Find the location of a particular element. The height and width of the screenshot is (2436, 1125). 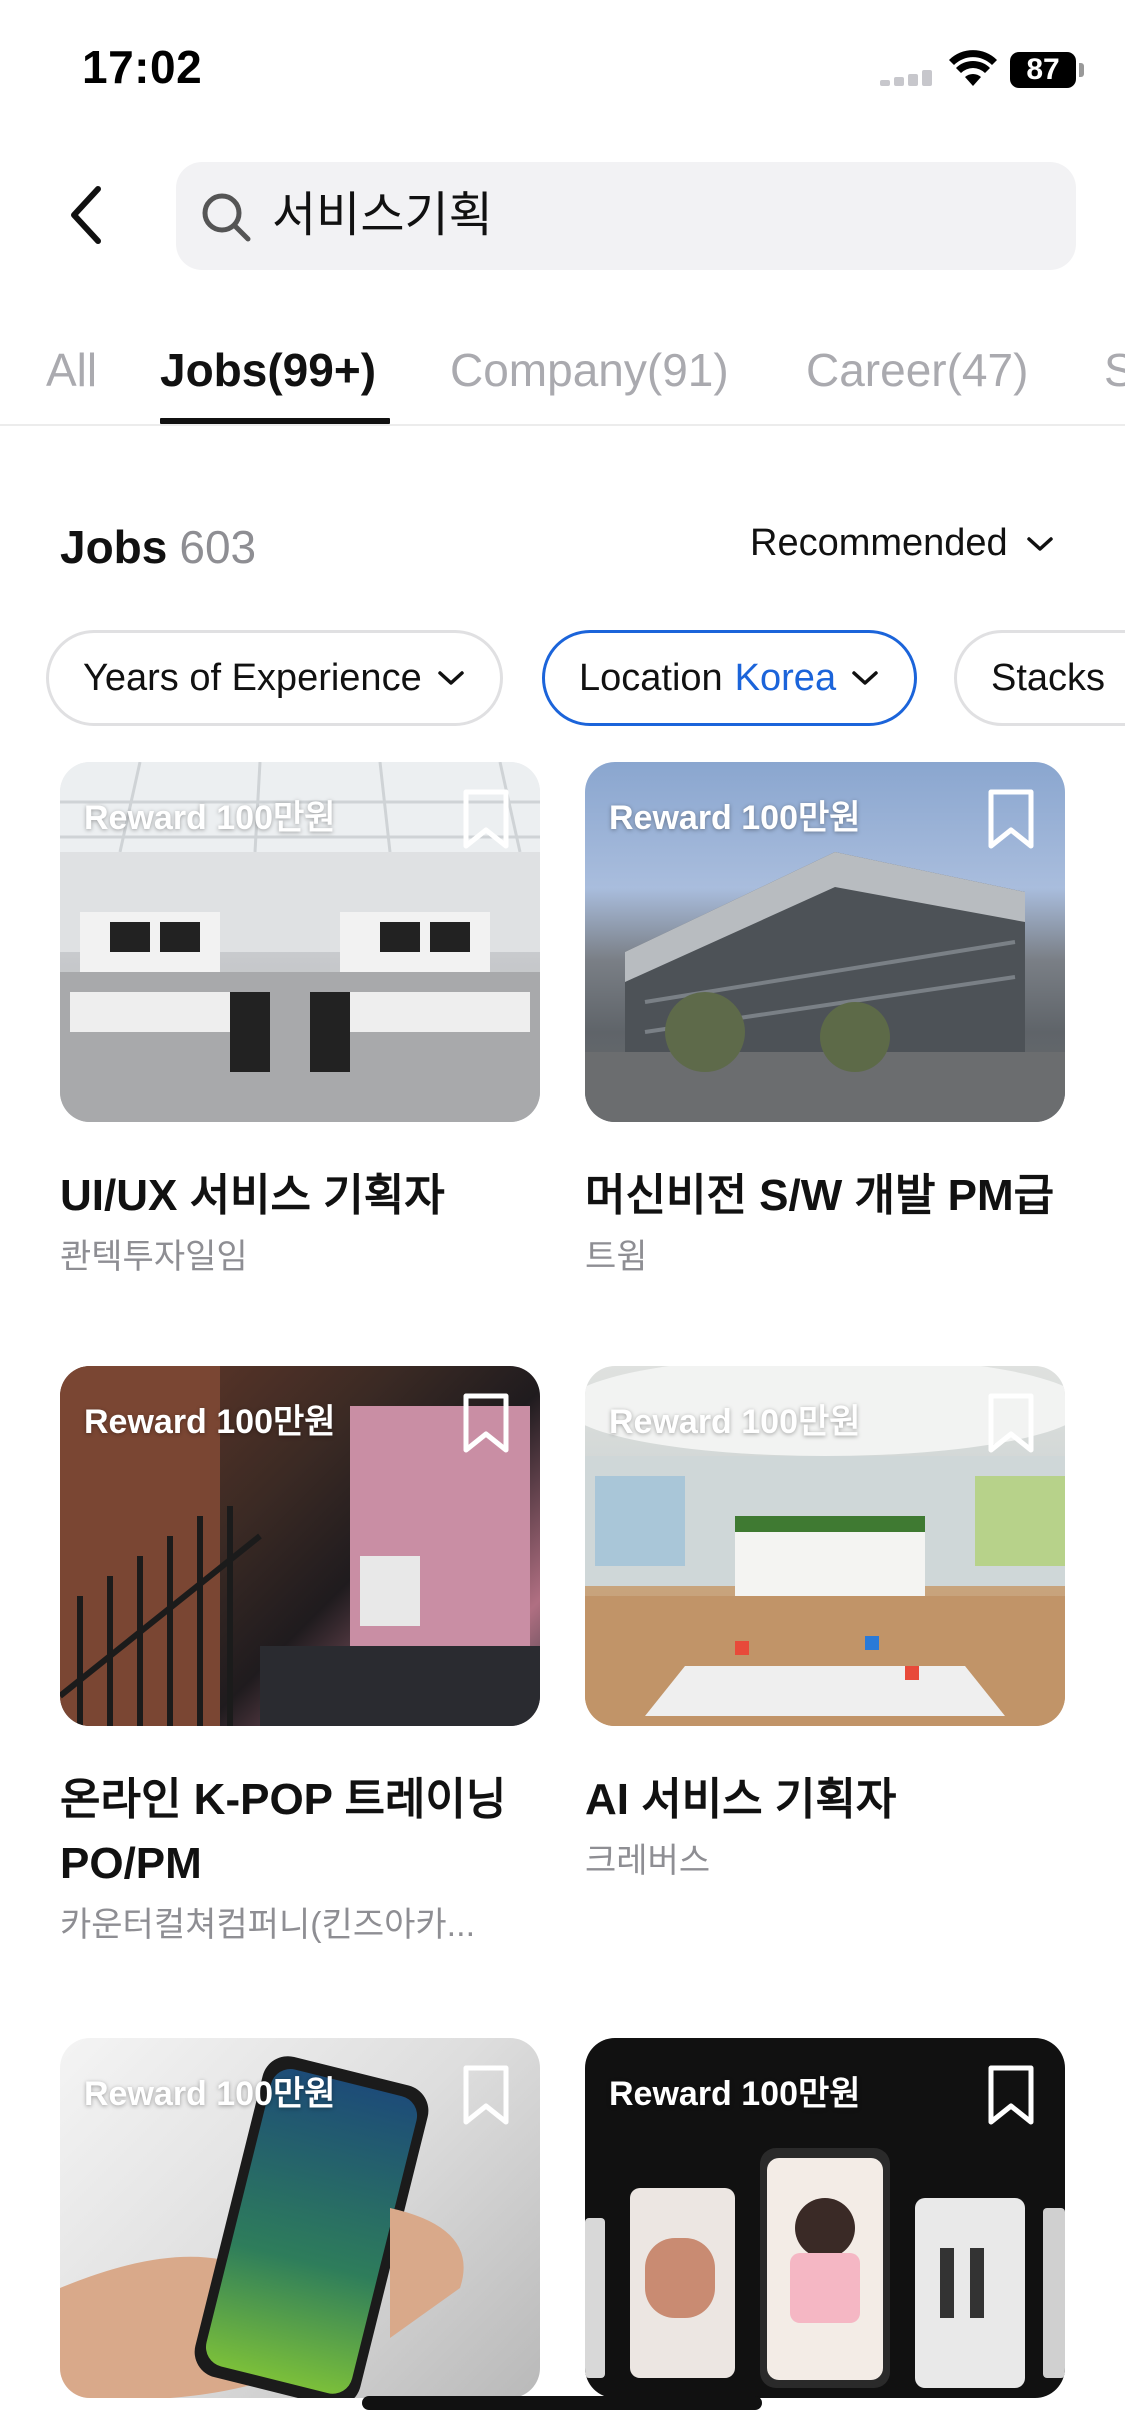

filter-location-value: Korea is located at coordinates (785, 677).